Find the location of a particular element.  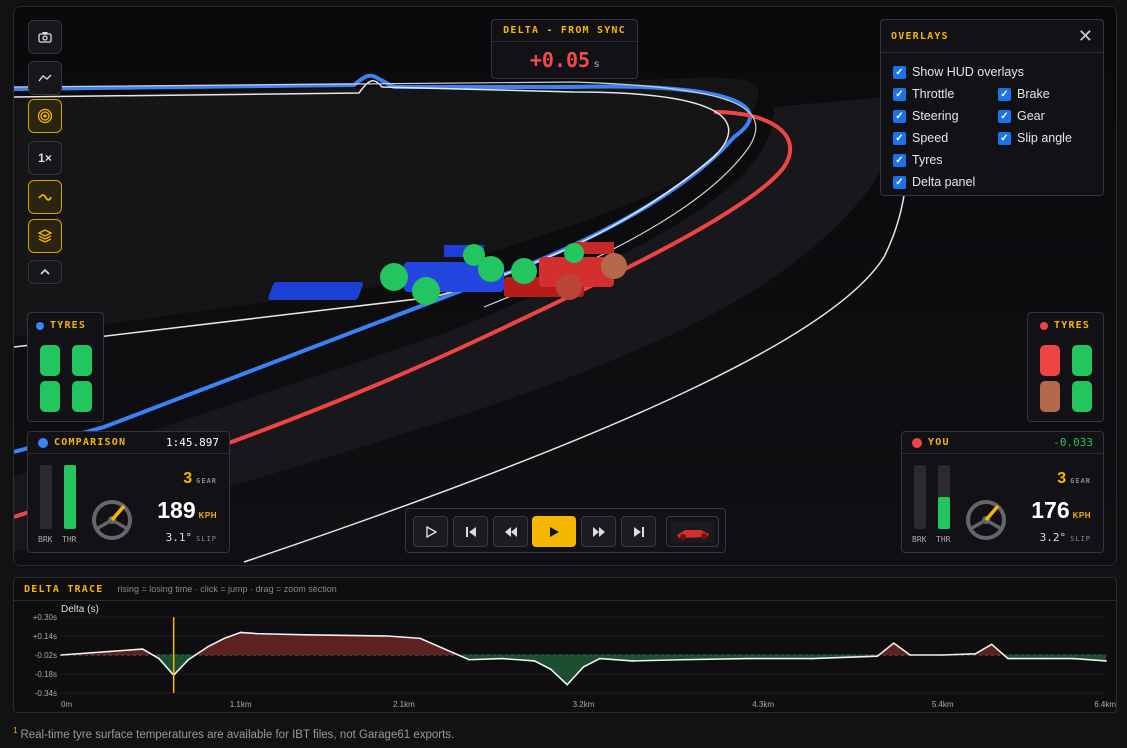

y-tick-label: +0.14s is located at coordinates (45, 636).